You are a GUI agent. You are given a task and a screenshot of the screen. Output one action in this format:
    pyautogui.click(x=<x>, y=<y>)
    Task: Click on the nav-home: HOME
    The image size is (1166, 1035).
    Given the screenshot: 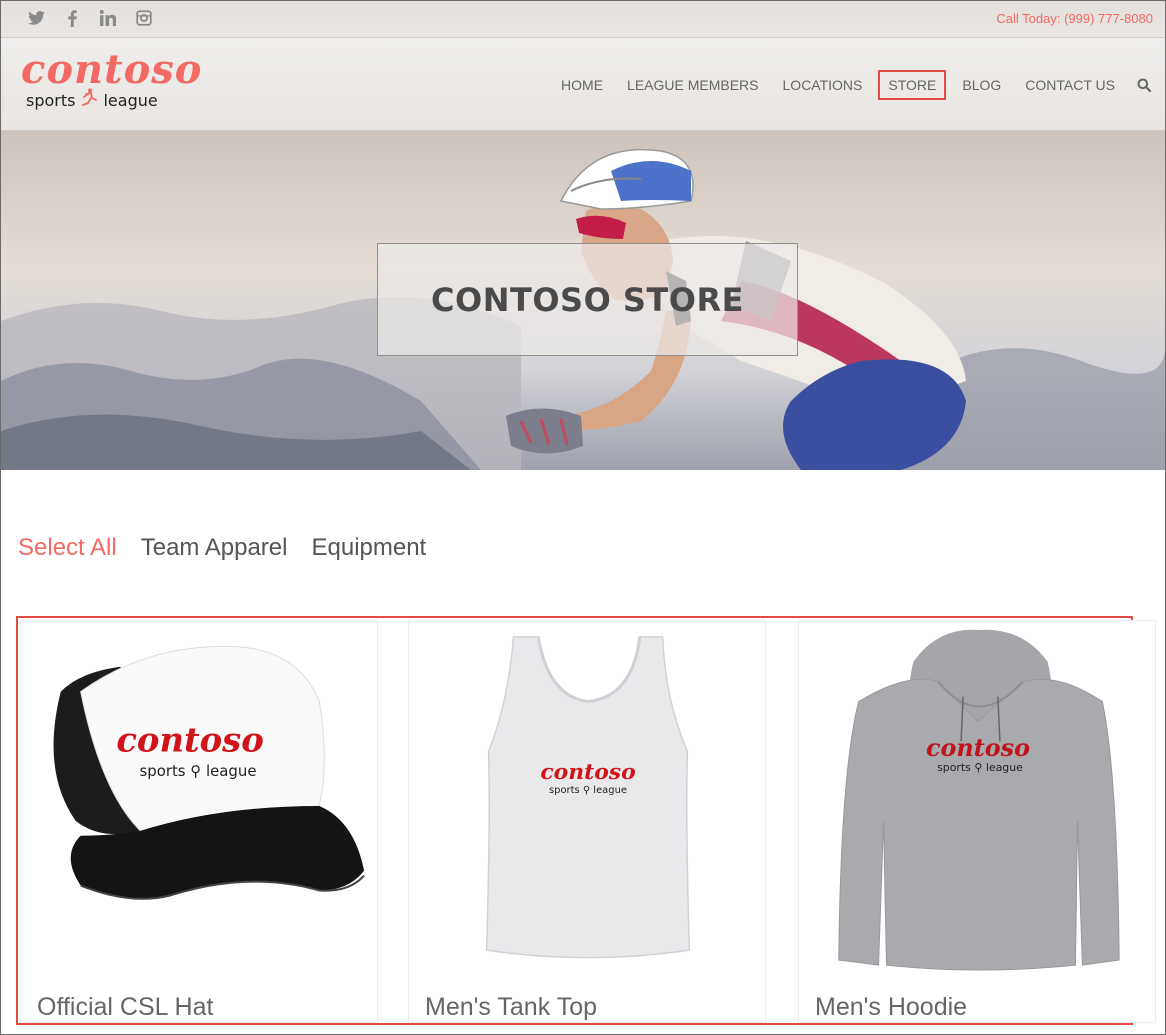 What is the action you would take?
    pyautogui.click(x=582, y=85)
    